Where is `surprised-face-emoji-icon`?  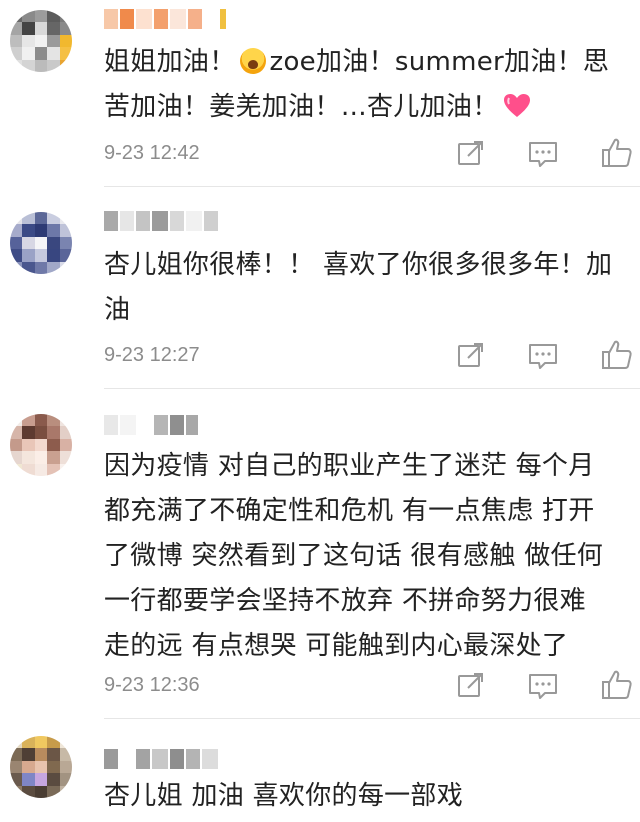
surprised-face-emoji-icon is located at coordinates (252, 61).